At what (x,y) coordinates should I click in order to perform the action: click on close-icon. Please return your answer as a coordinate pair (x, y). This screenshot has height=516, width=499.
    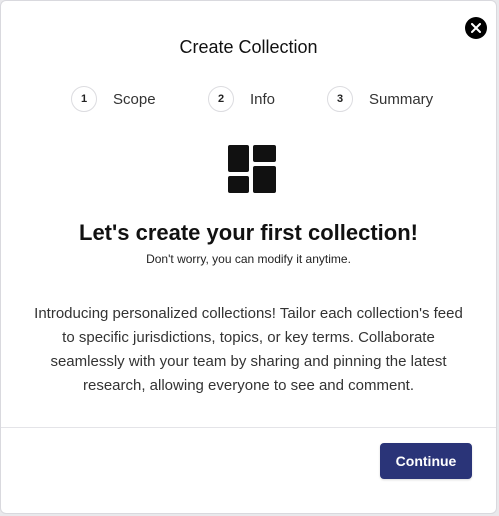
    Looking at the image, I should click on (476, 28).